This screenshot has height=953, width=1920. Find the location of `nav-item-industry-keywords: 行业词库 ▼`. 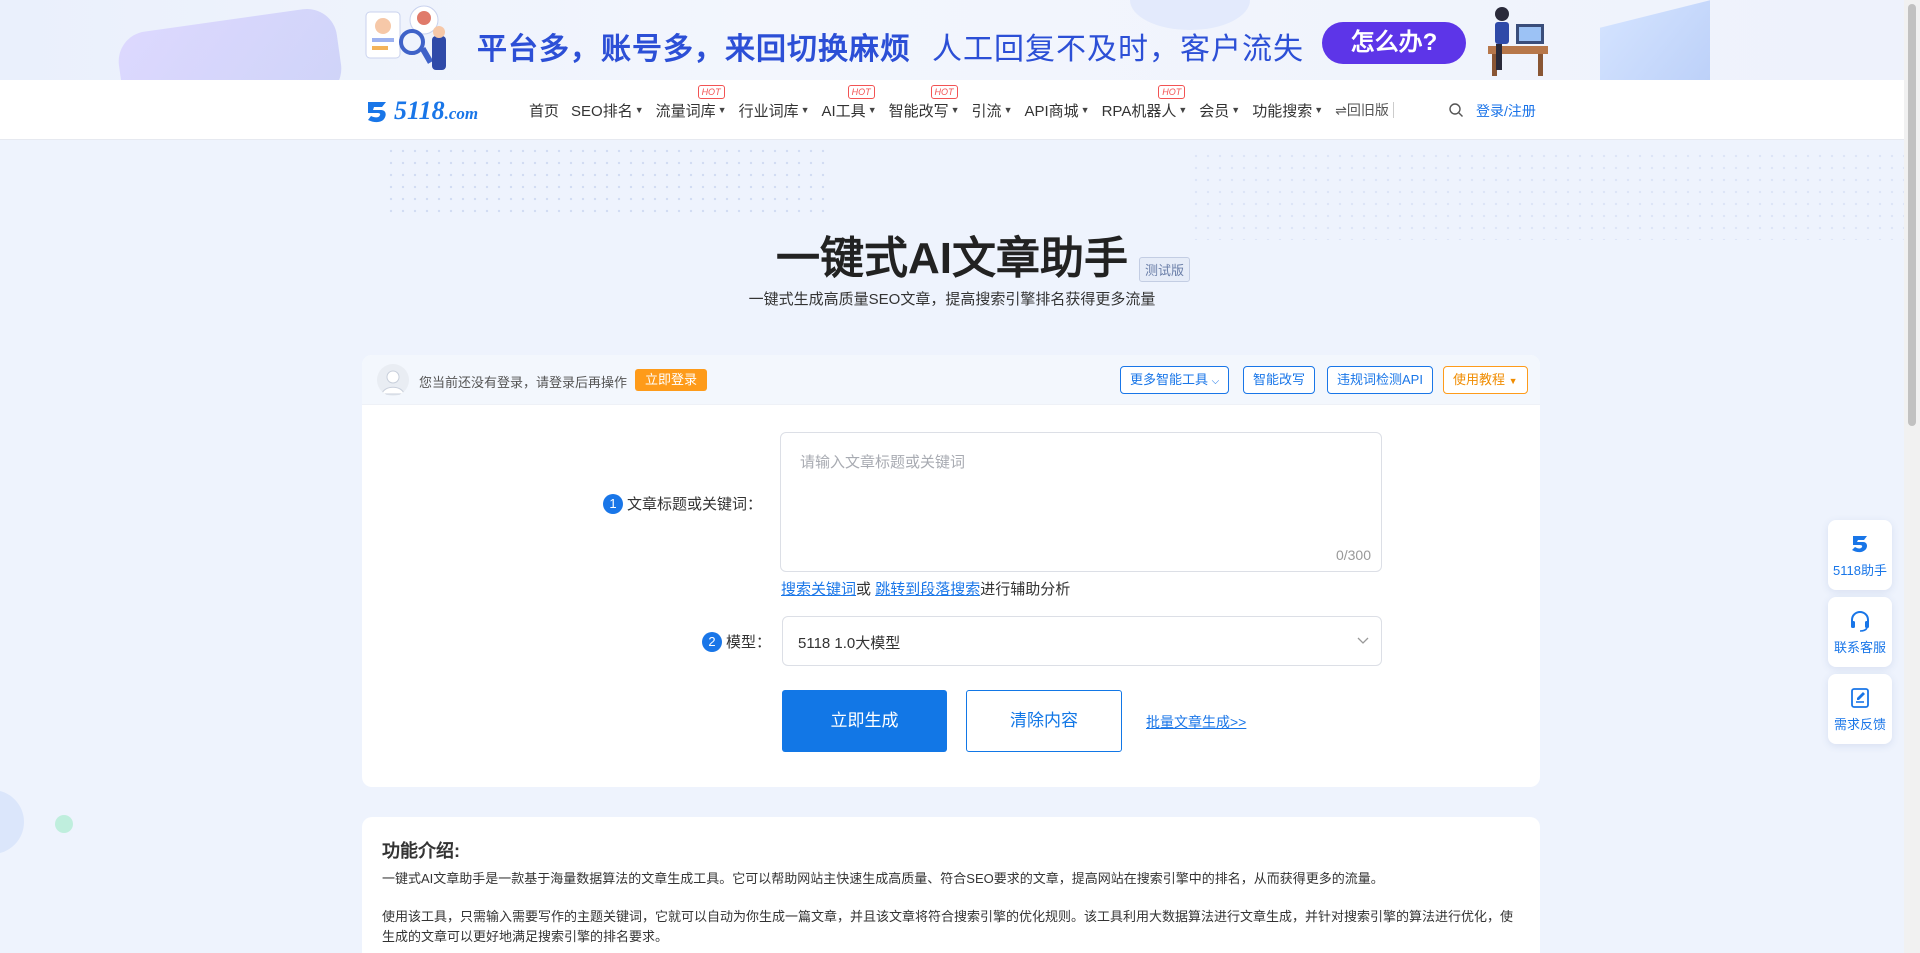

nav-item-industry-keywords: 行业词库 ▼ is located at coordinates (774, 110).